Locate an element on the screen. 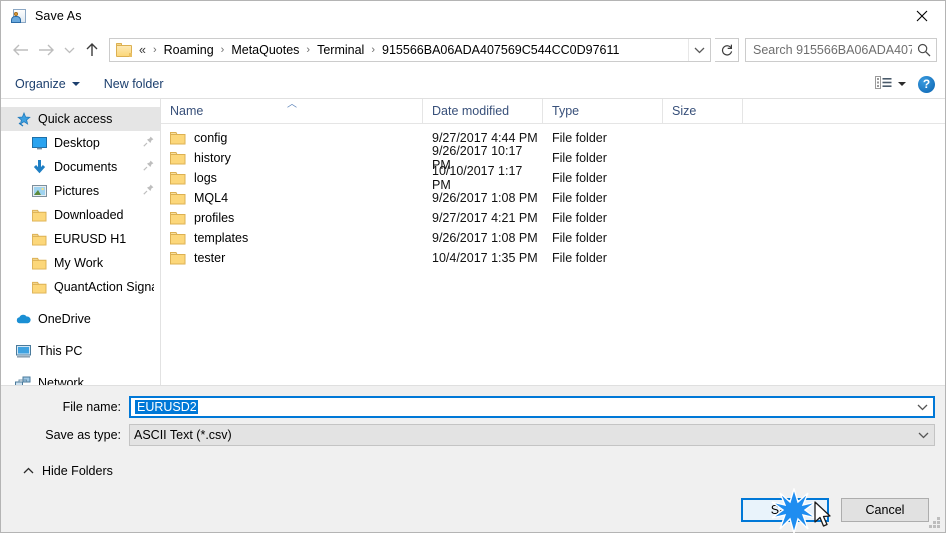 The height and width of the screenshot is (533, 946). file-name-cell: history is located at coordinates (292, 158).